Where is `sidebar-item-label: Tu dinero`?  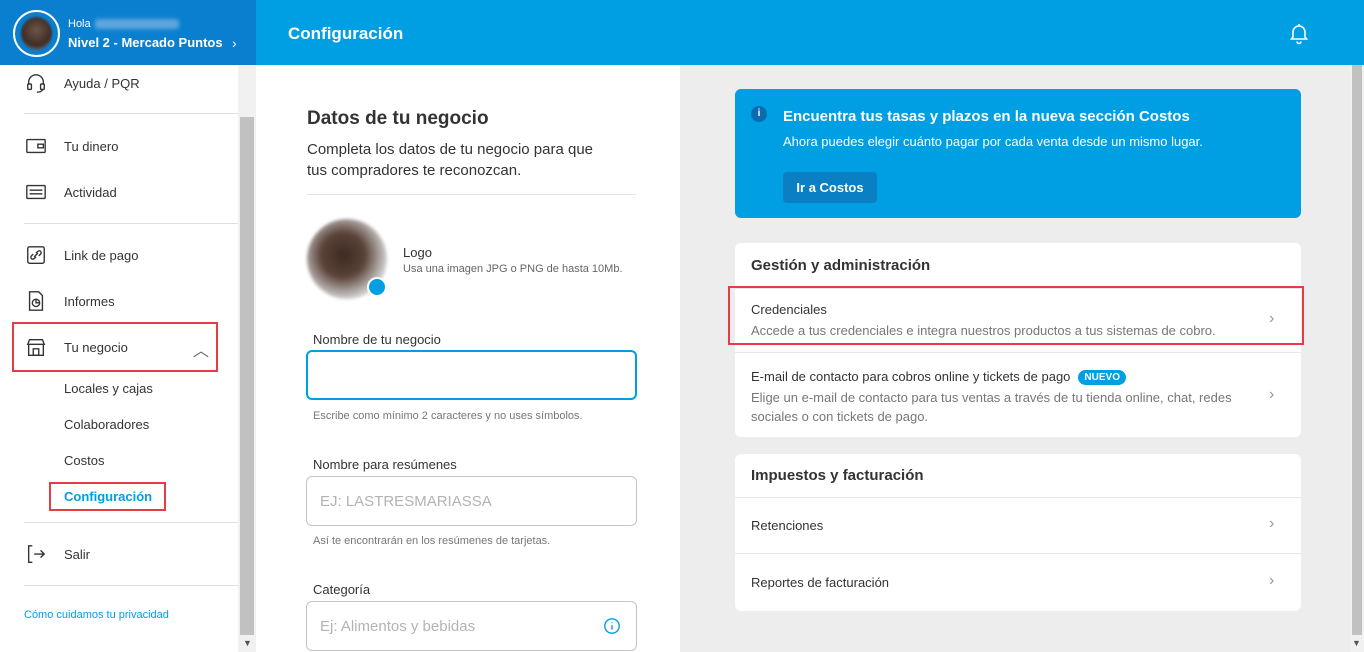
sidebar-item-label: Tu dinero is located at coordinates (91, 146).